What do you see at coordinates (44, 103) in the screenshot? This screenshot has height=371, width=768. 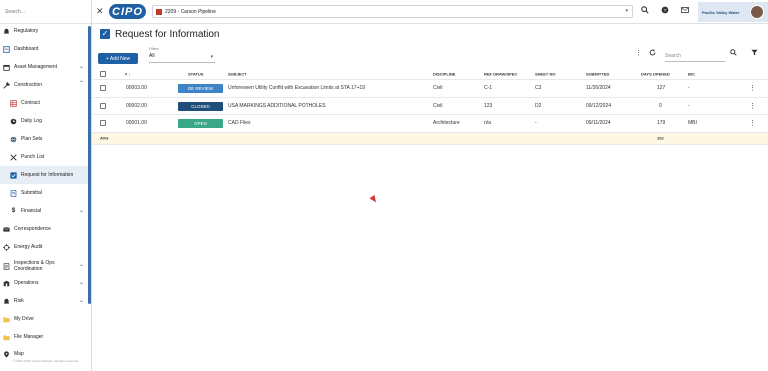 I see `sidebar-item-contract: Contract` at bounding box center [44, 103].